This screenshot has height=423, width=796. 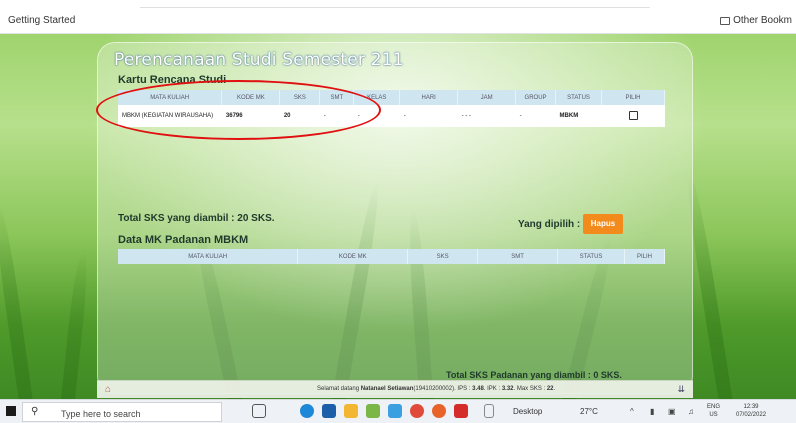 I want to click on file-explorer-icon, so click(x=351, y=411).